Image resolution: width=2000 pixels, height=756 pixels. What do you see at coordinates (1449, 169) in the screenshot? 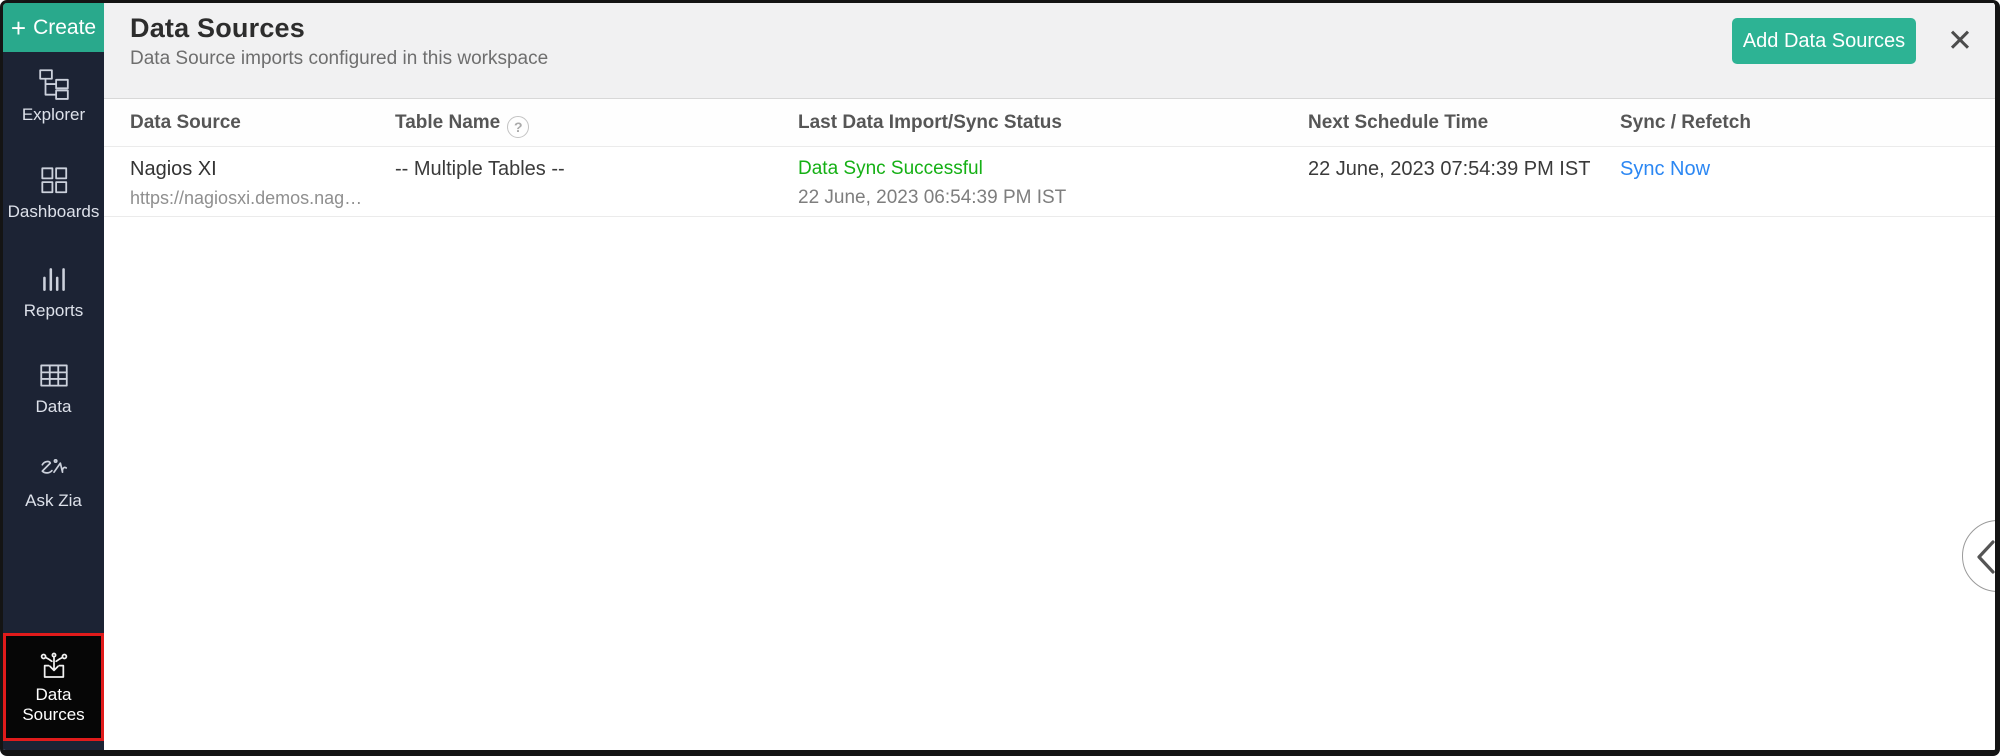
I see `next-schedule-time-cell: 22 June, 2023 07:54:39 PM IST` at bounding box center [1449, 169].